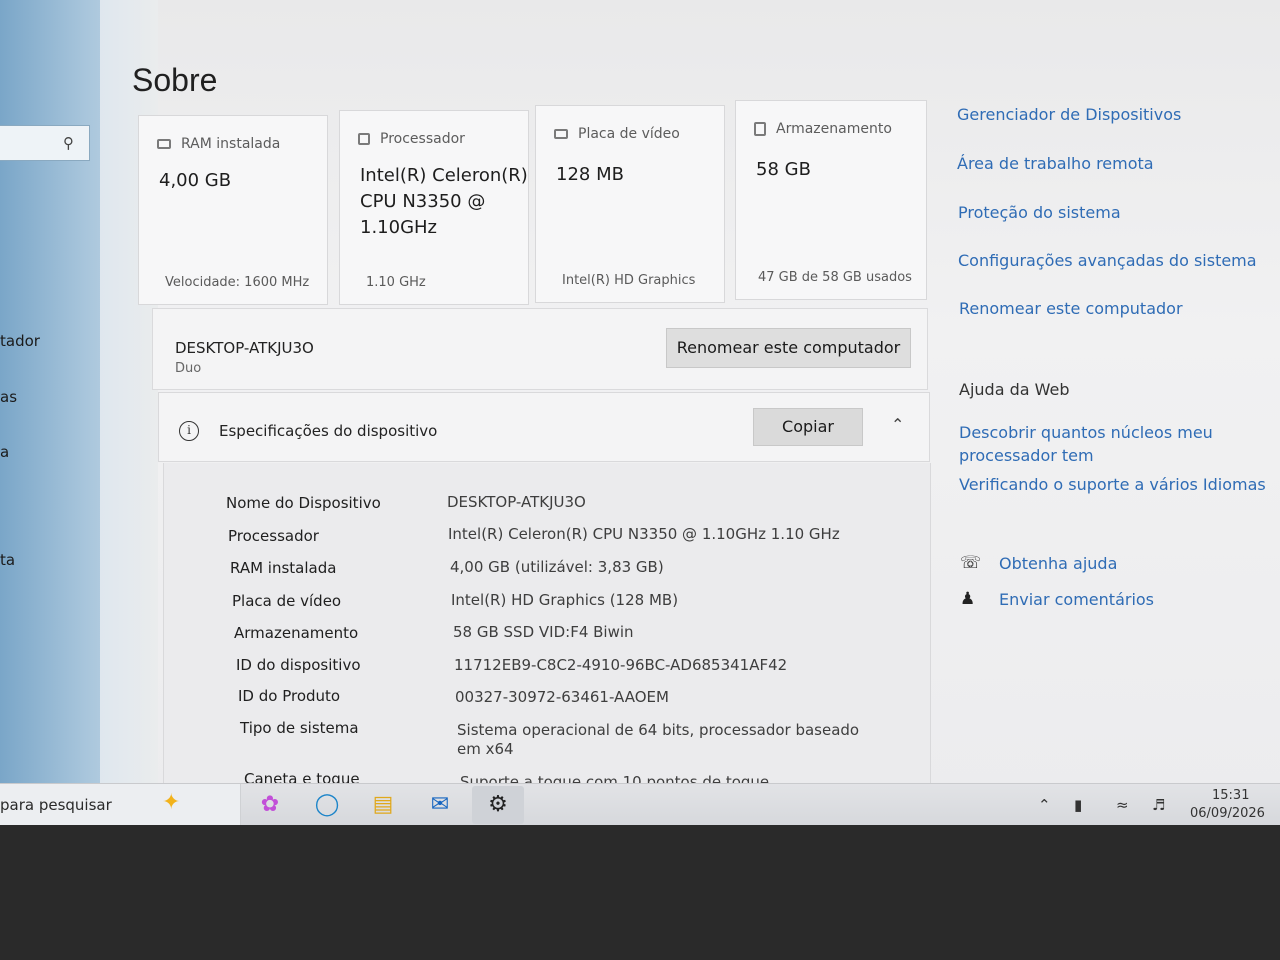 This screenshot has width=1280, height=960. Describe the element at coordinates (289, 696) in the screenshot. I see `spec-label: ID do Produto` at that location.